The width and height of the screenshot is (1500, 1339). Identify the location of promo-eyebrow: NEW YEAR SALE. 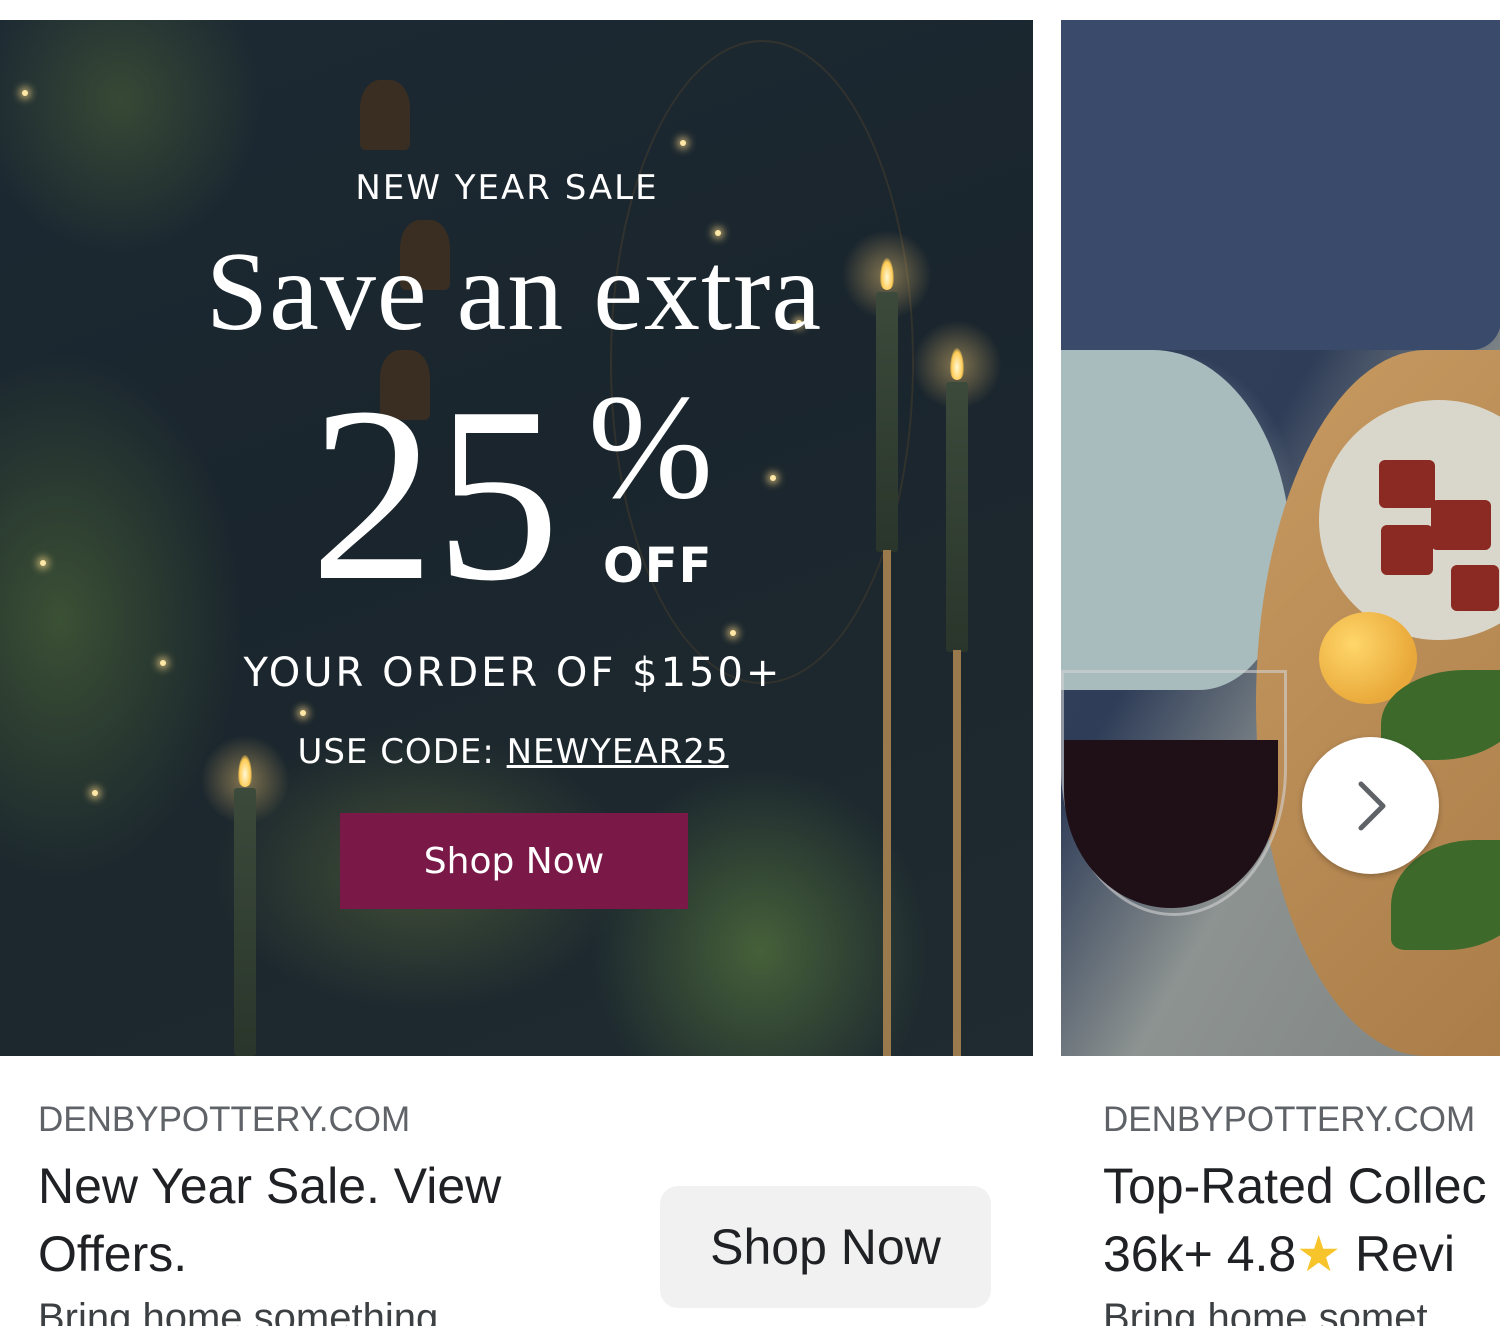
(507, 188).